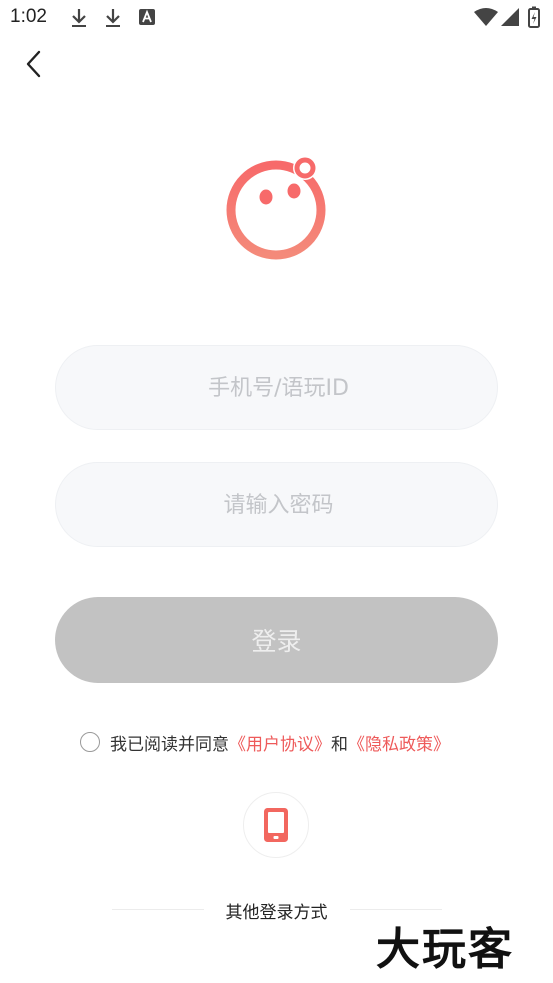 The width and height of the screenshot is (553, 983). I want to click on phone-login-button, so click(276, 825).